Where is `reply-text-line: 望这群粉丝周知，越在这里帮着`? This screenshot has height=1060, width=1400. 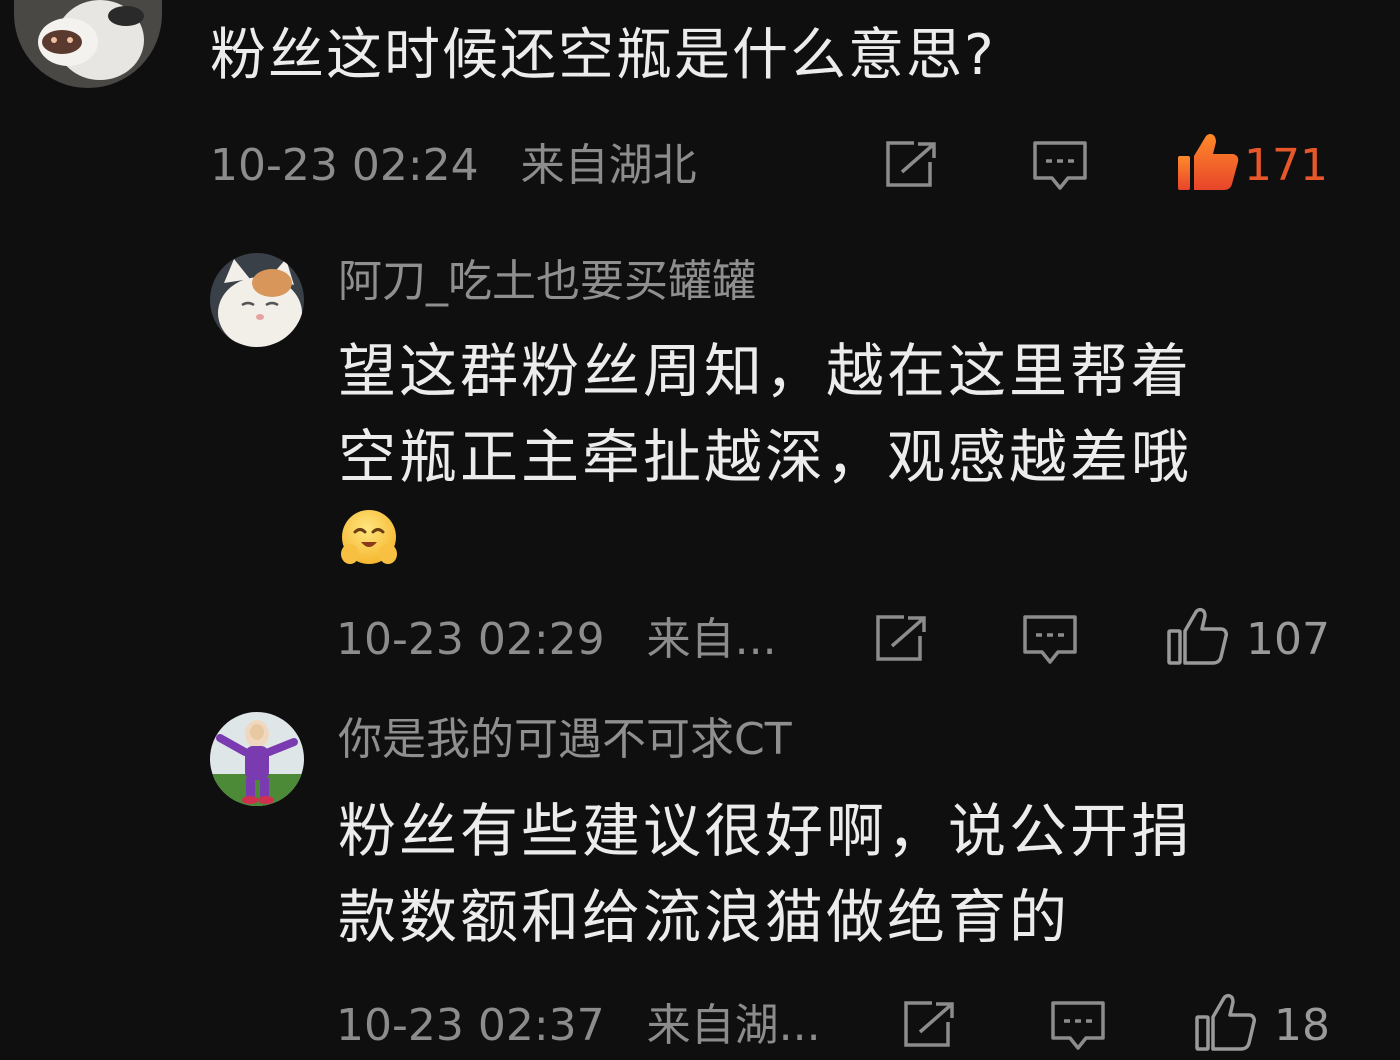 reply-text-line: 望这群粉丝周知，越在这里帮着 is located at coordinates (765, 371).